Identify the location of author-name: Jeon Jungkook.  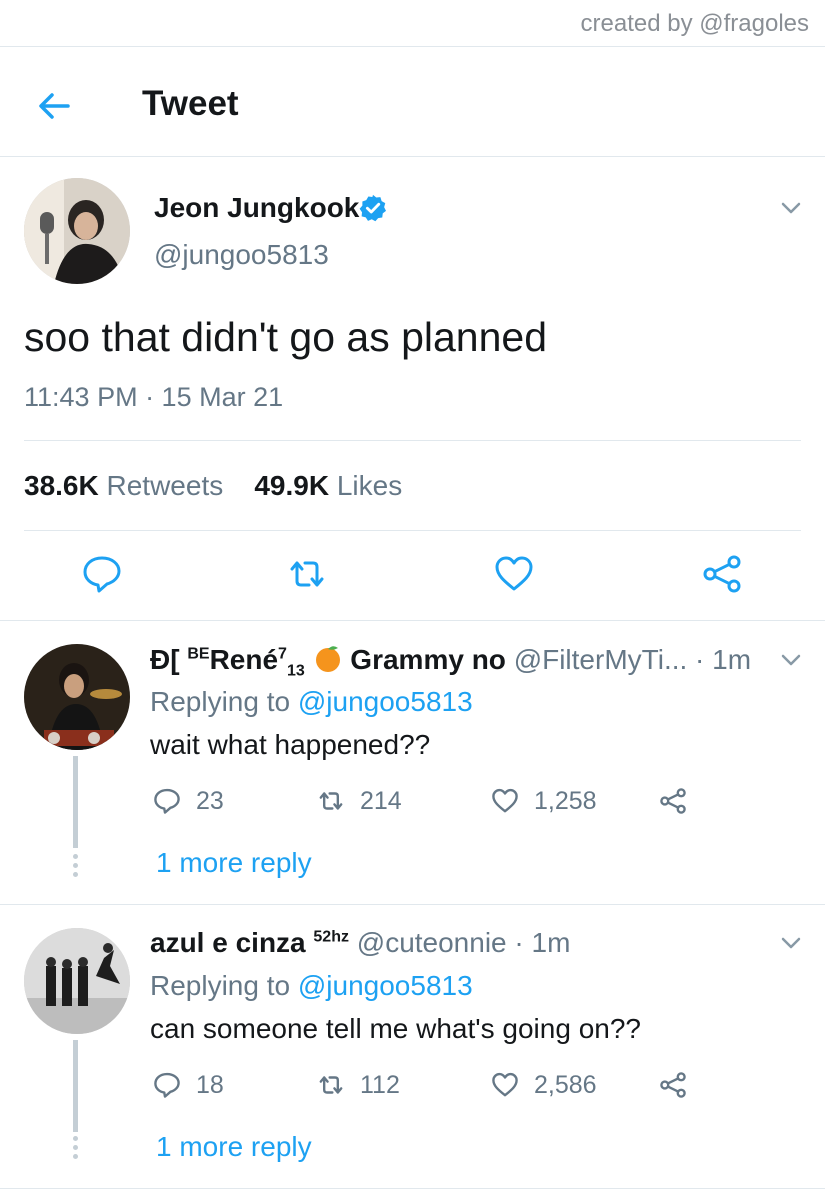
(256, 208).